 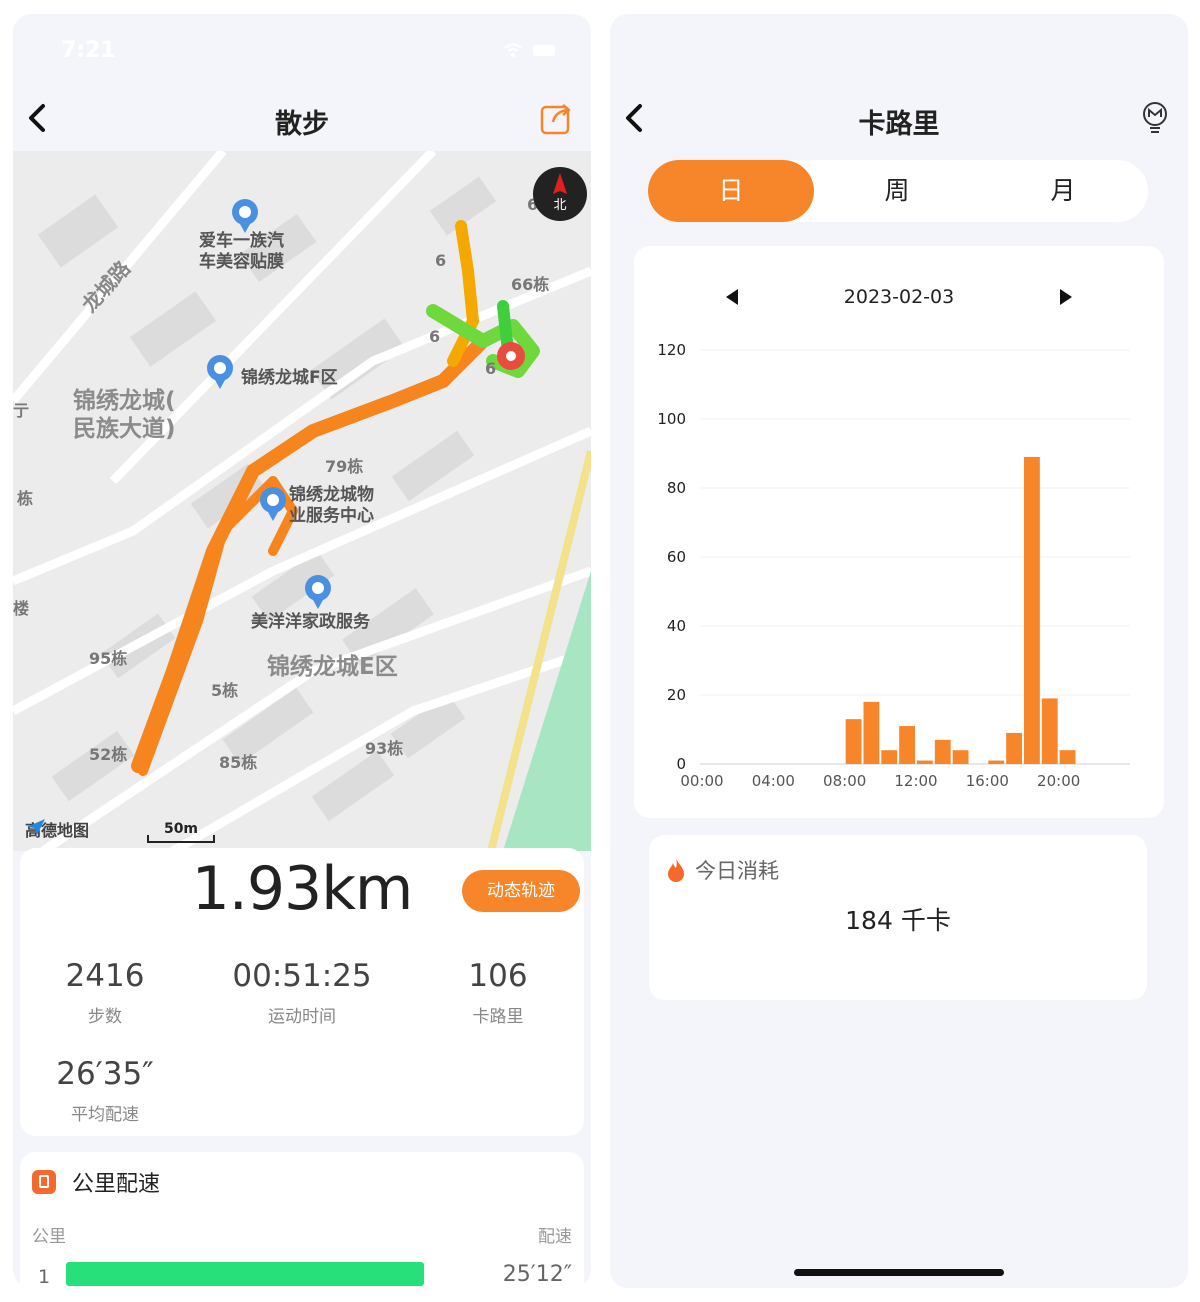 What do you see at coordinates (21, 410) in the screenshot?
I see `building-label: 亍` at bounding box center [21, 410].